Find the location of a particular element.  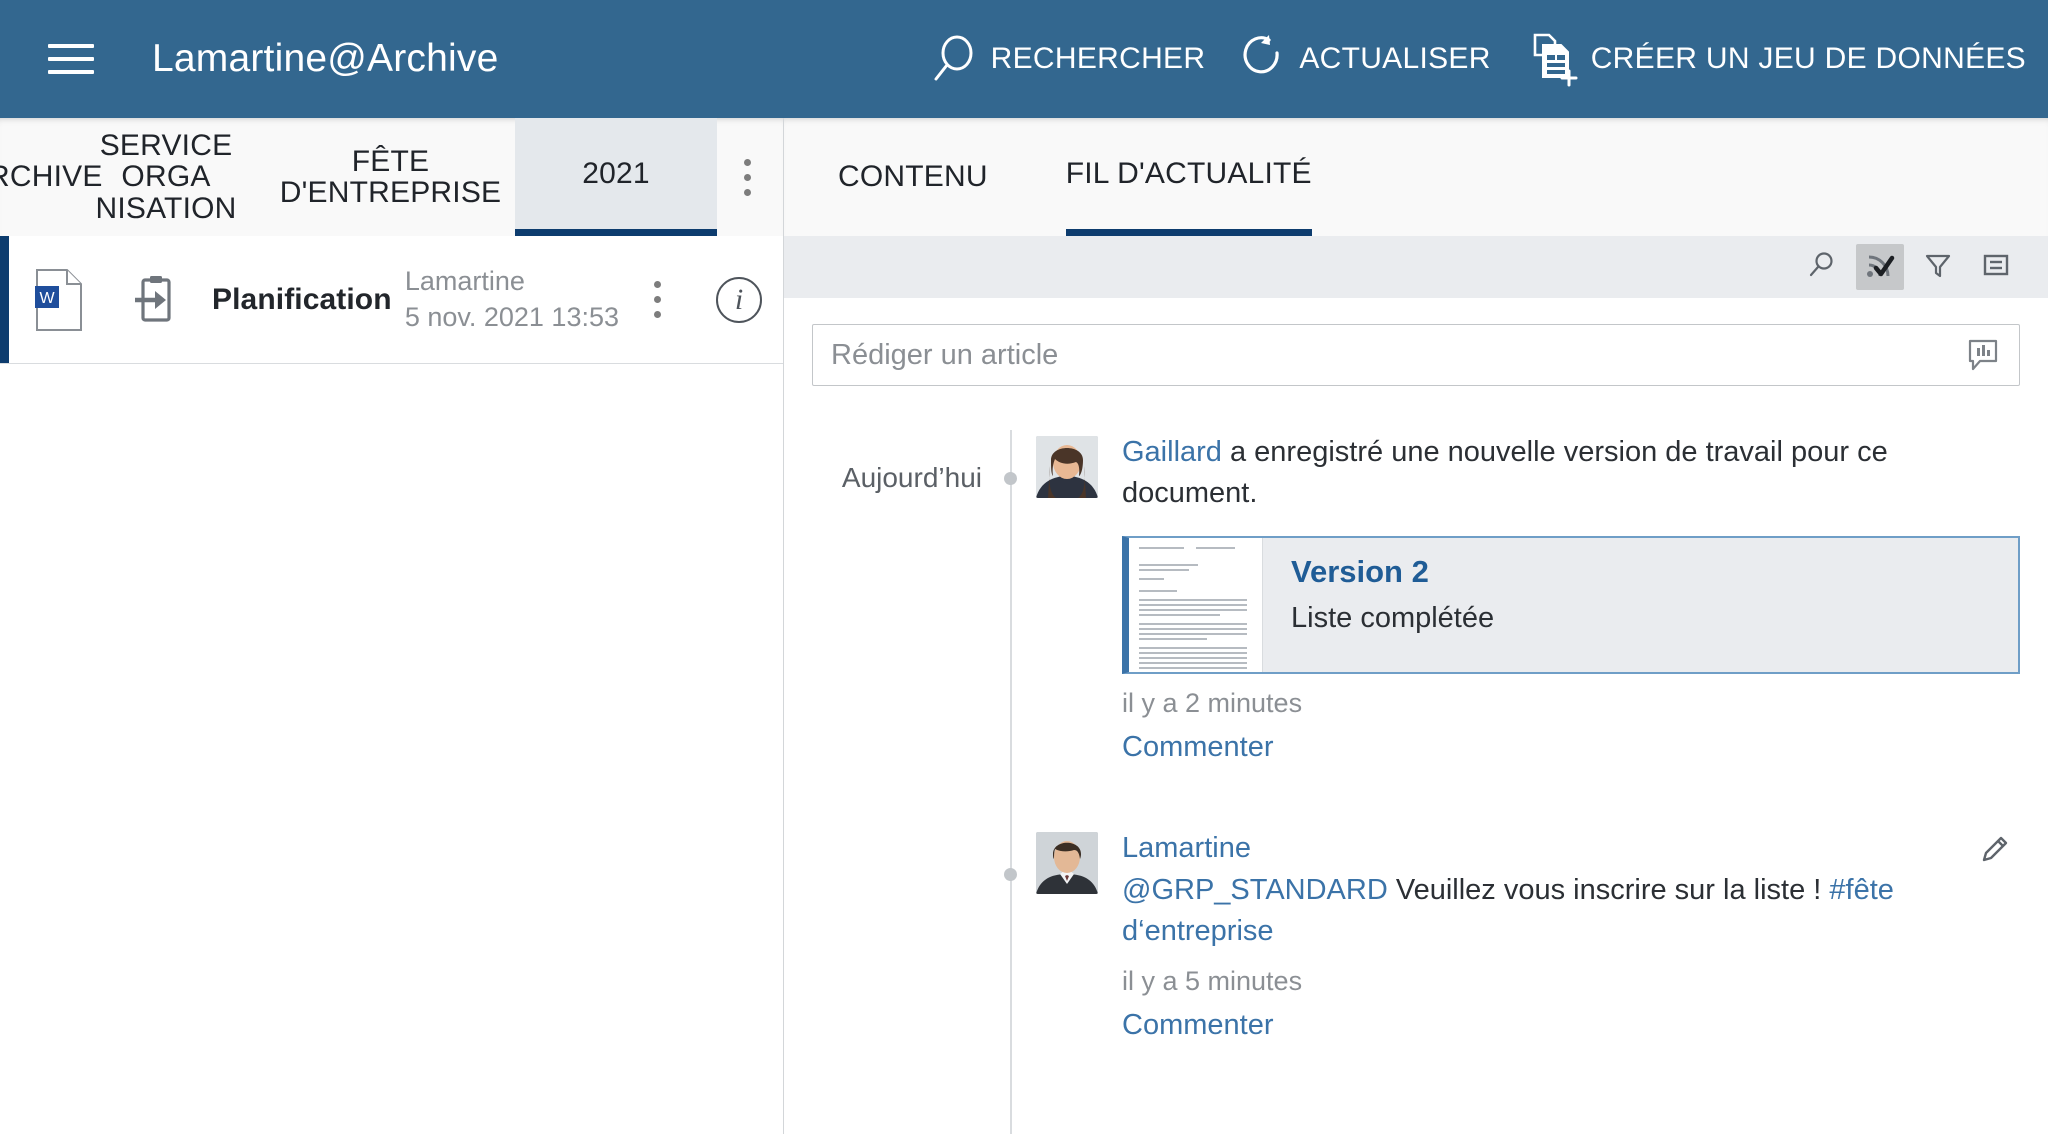

document-name: Planification is located at coordinates (302, 299).